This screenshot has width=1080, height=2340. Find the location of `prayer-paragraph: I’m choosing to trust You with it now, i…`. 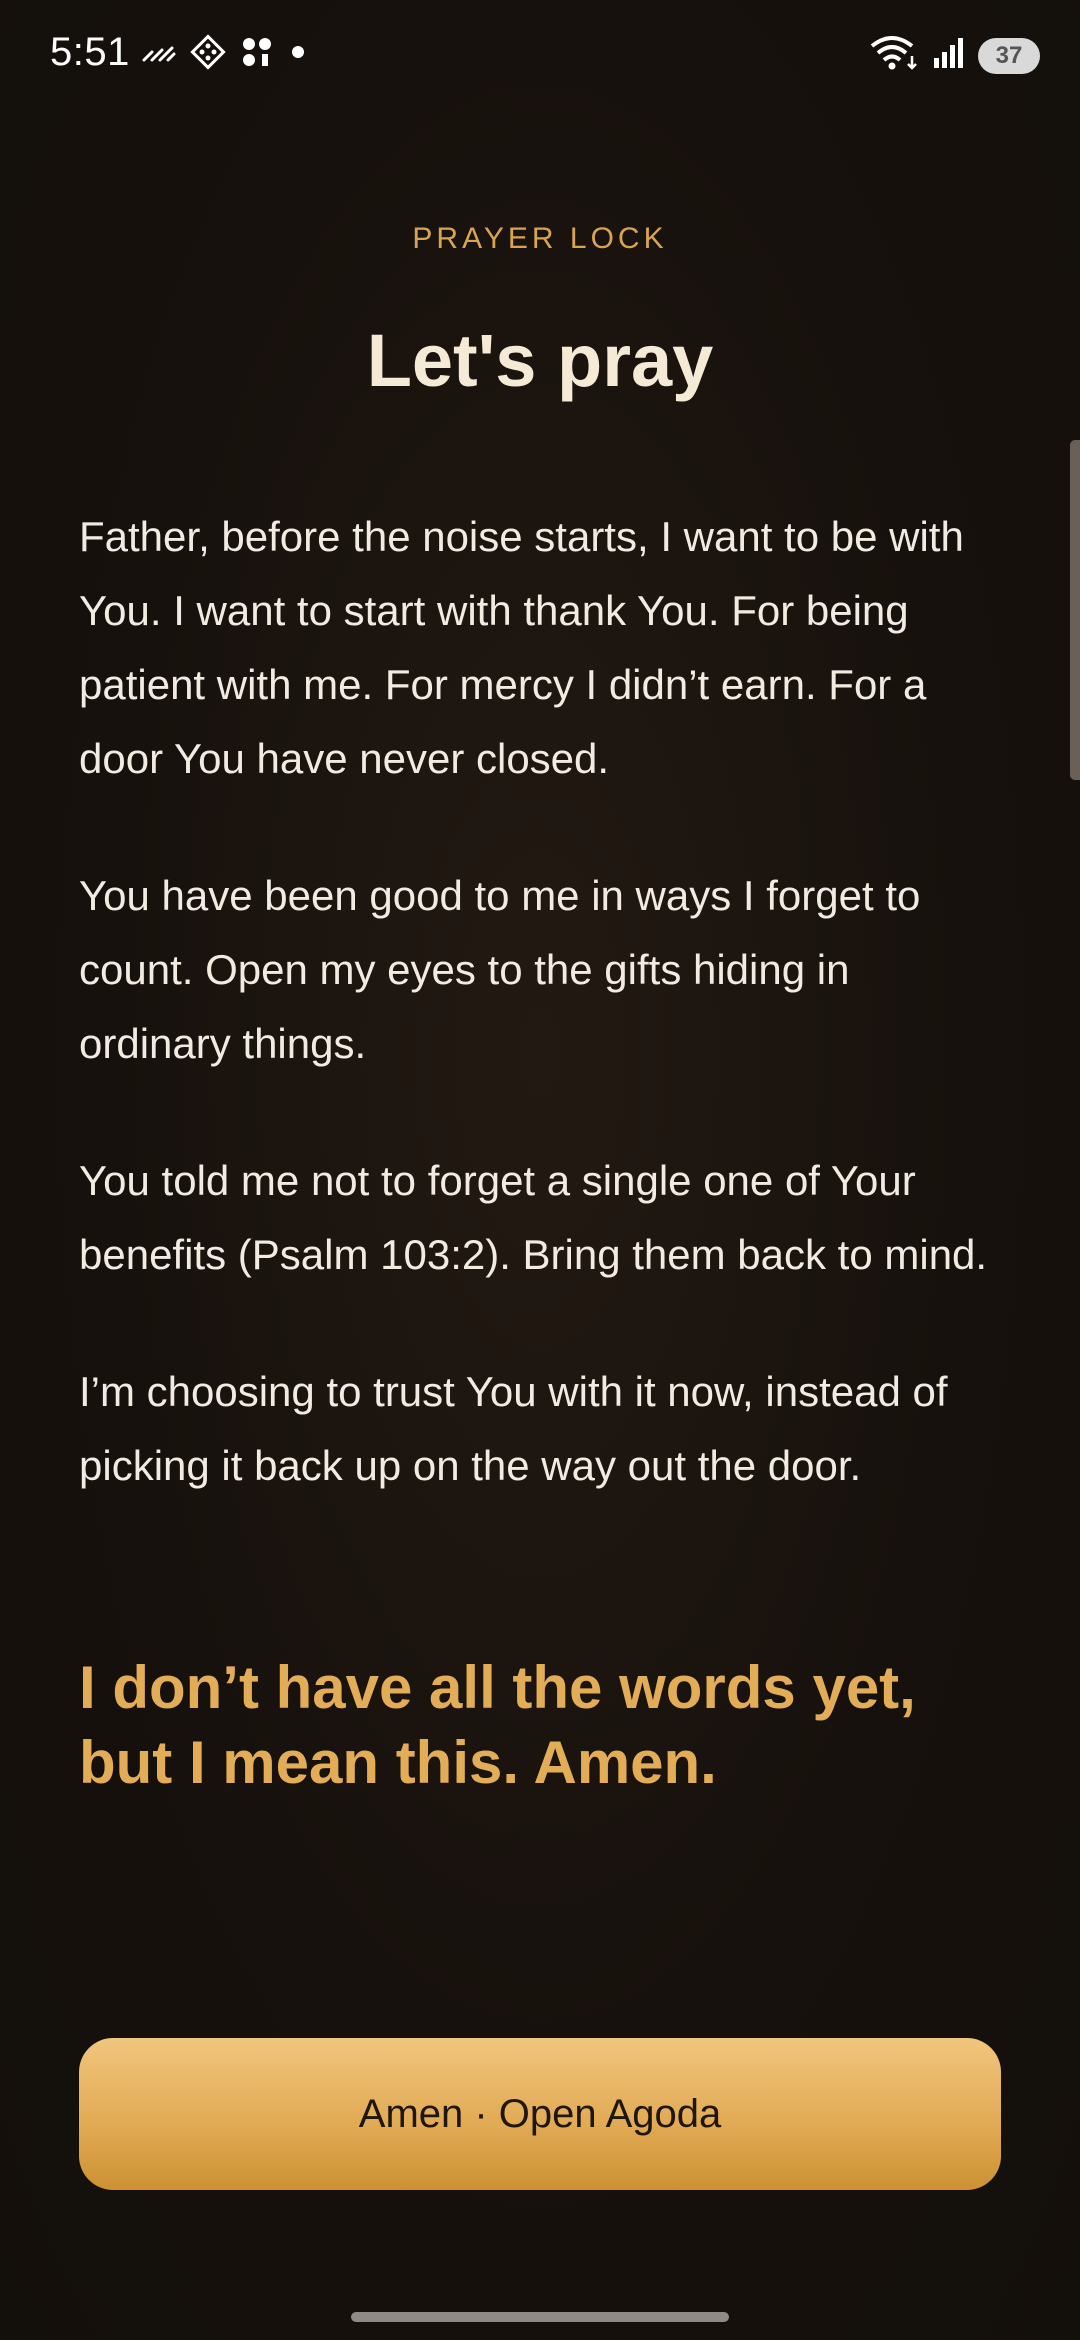

prayer-paragraph: I’m choosing to trust You with it now, i… is located at coordinates (513, 1428).